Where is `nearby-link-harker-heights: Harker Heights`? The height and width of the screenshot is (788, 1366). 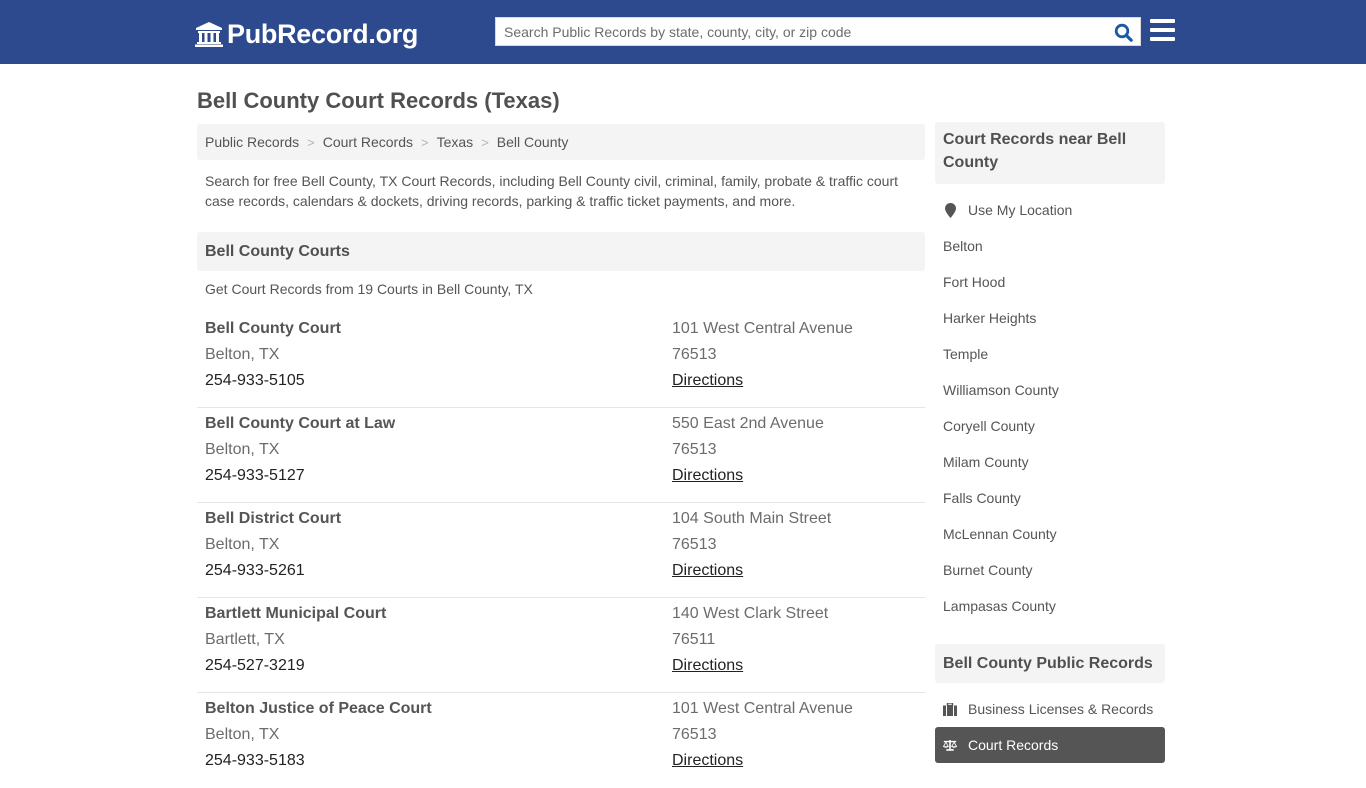 nearby-link-harker-heights: Harker Heights is located at coordinates (1050, 318).